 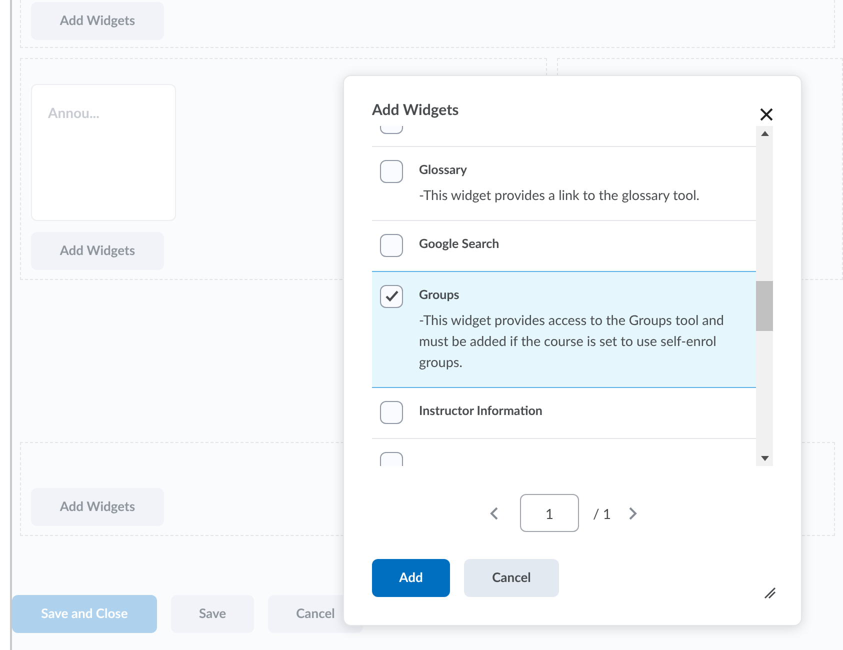 What do you see at coordinates (480, 411) in the screenshot?
I see `option-name: Instructor Information` at bounding box center [480, 411].